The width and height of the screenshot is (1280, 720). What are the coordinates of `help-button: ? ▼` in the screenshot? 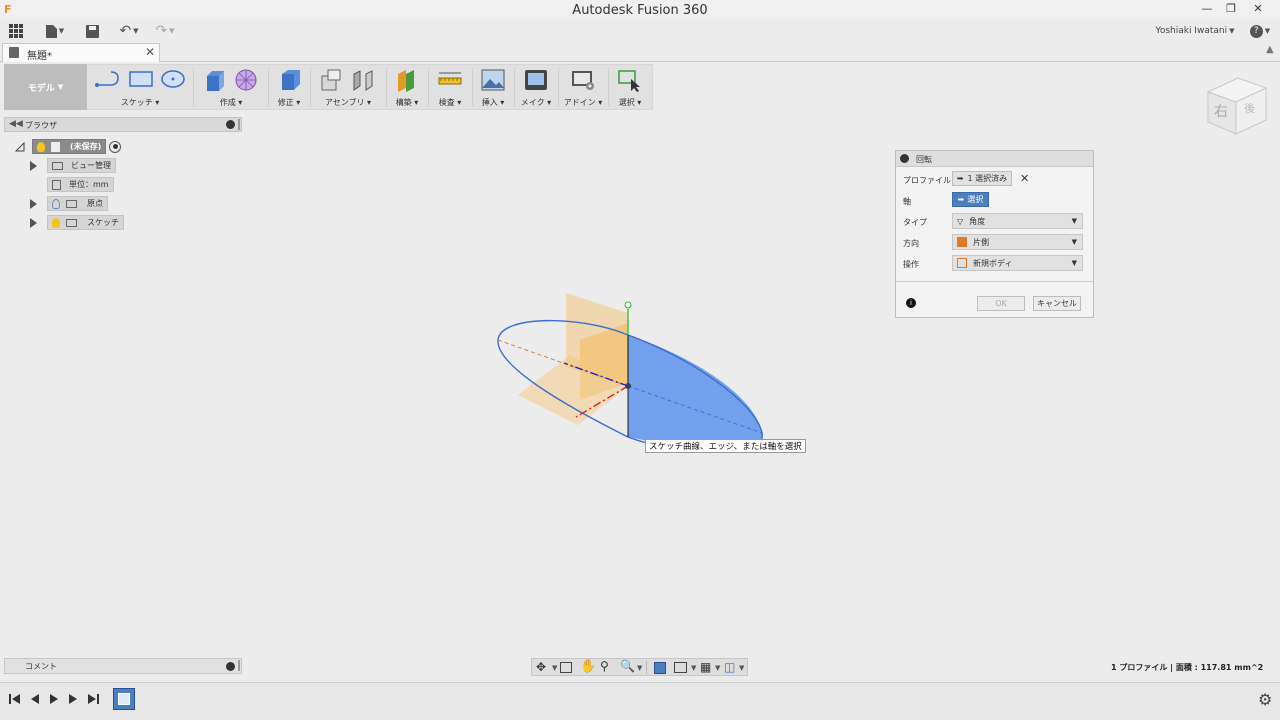 It's located at (1260, 31).